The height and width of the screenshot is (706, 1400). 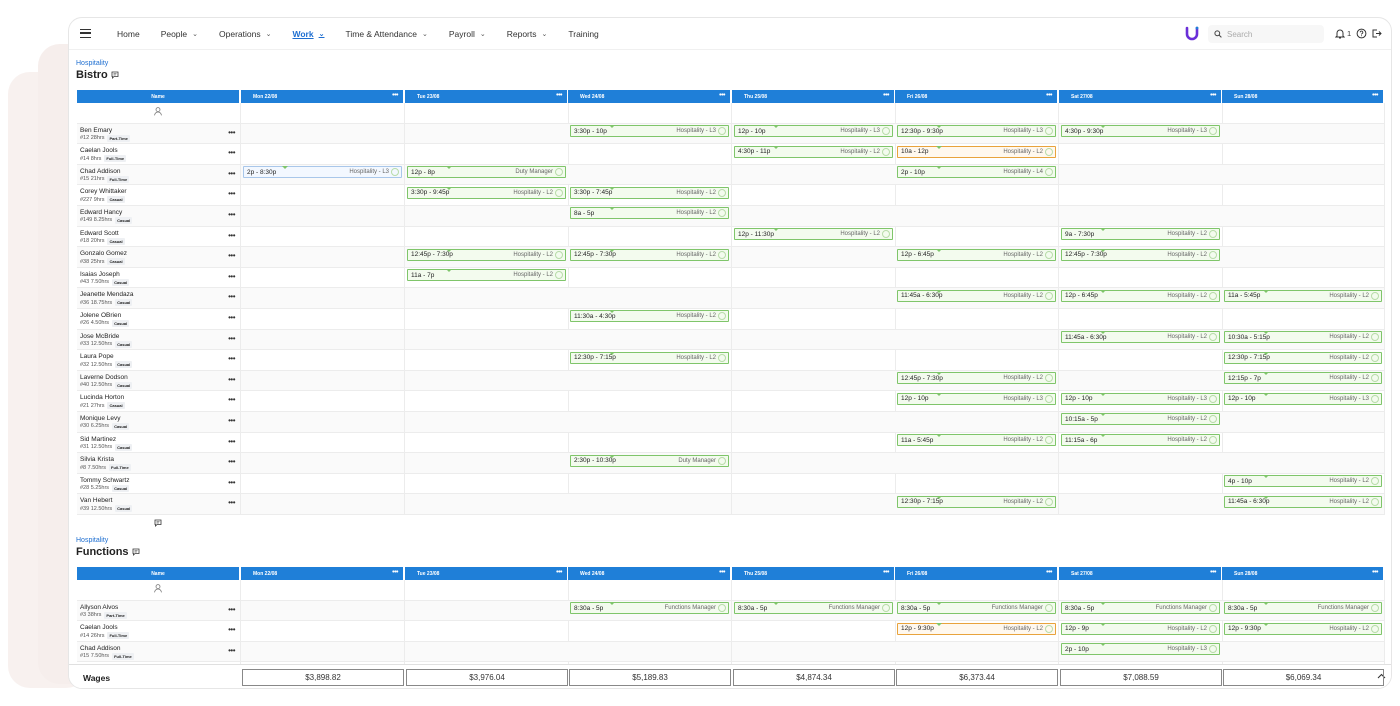 I want to click on employee-cell: Laverne Dodson #40 12.50hrs Casual •••, so click(x=159, y=381).